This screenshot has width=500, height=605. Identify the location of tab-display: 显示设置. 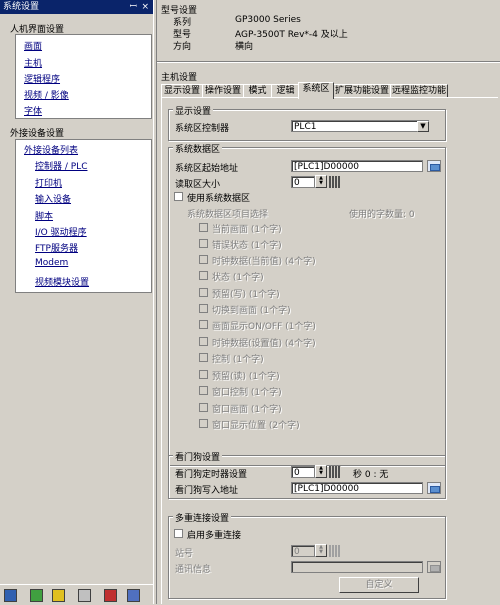
(182, 91).